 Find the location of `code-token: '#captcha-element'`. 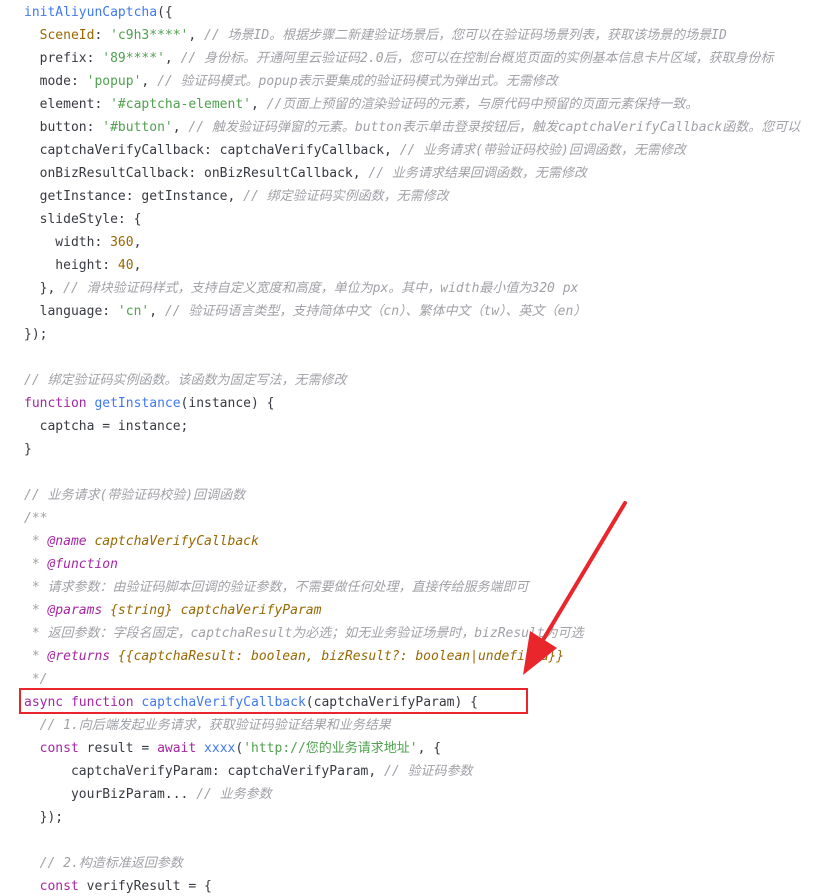

code-token: '#captcha-element' is located at coordinates (180, 104).